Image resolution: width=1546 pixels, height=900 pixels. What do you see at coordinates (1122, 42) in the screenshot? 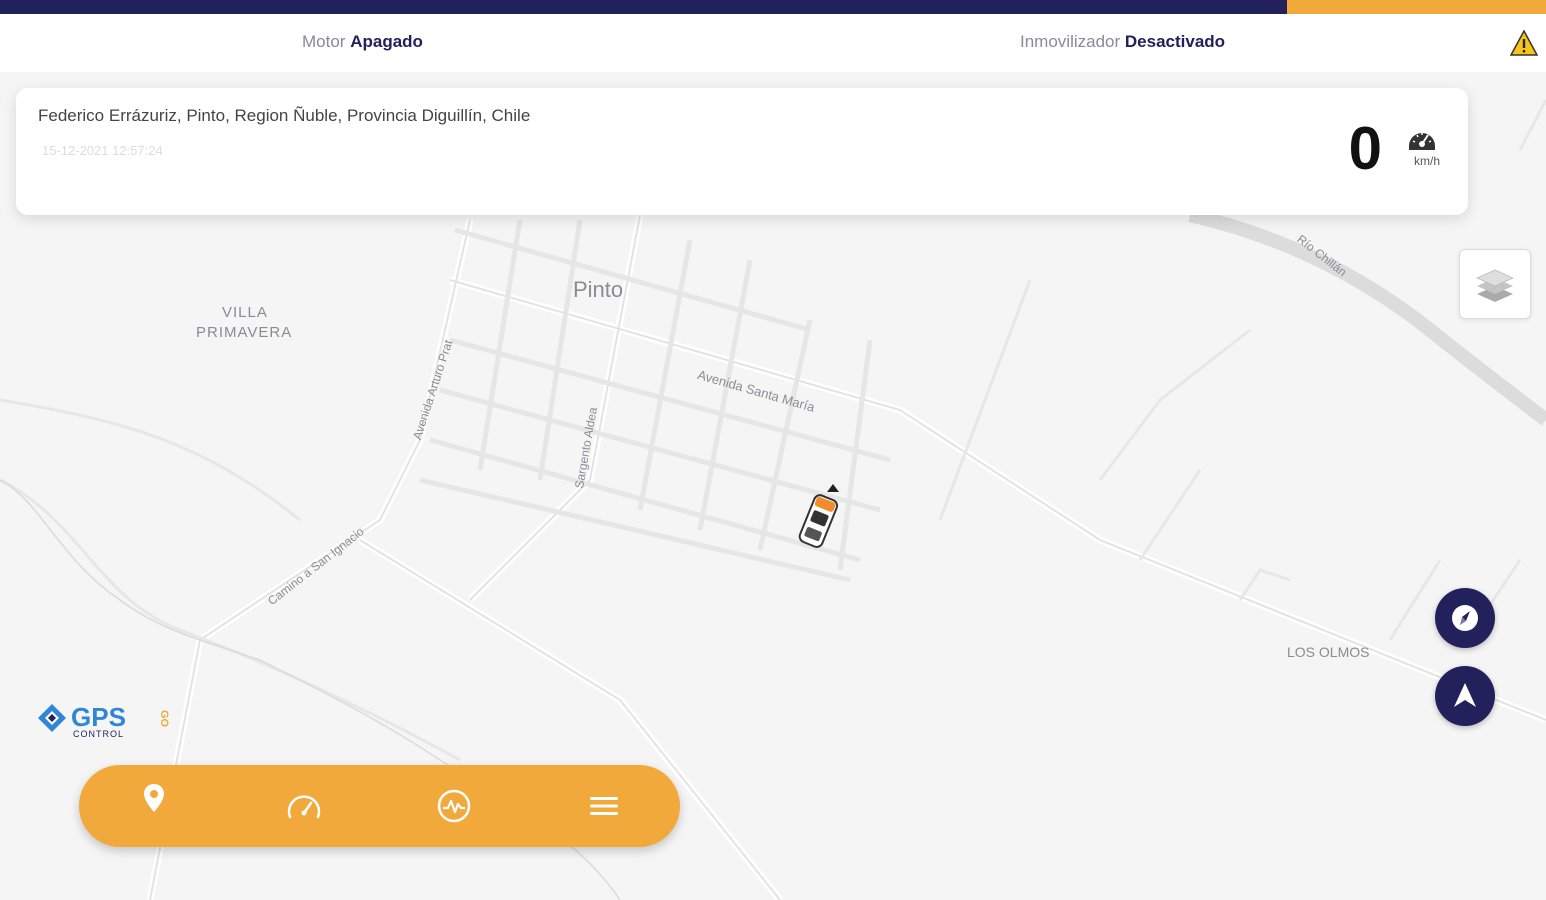
I see `immobilizer-status: Inmovilizador Desactivado` at bounding box center [1122, 42].